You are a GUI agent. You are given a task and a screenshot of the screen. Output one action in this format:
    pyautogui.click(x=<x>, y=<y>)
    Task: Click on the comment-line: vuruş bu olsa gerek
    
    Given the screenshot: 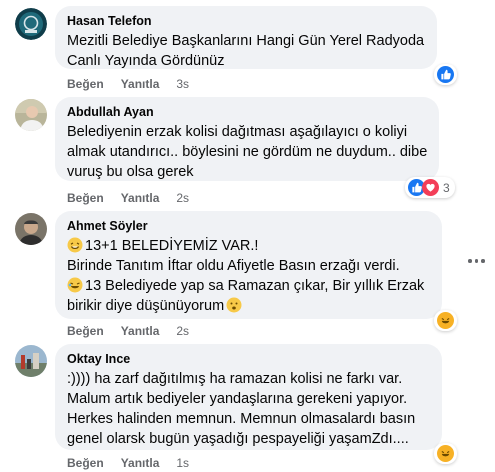 What is the action you would take?
    pyautogui.click(x=130, y=172)
    